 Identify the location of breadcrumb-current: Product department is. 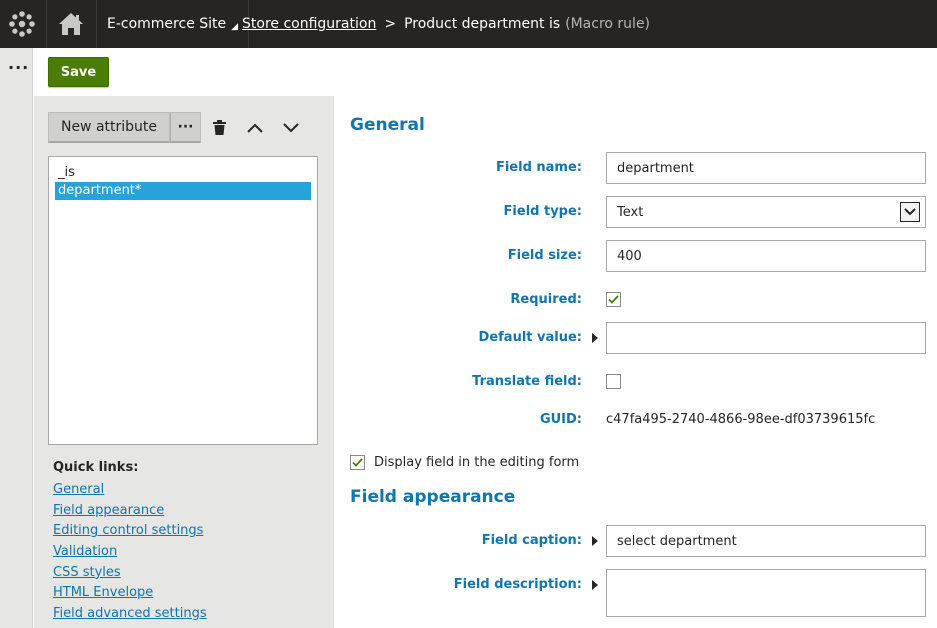
(482, 24).